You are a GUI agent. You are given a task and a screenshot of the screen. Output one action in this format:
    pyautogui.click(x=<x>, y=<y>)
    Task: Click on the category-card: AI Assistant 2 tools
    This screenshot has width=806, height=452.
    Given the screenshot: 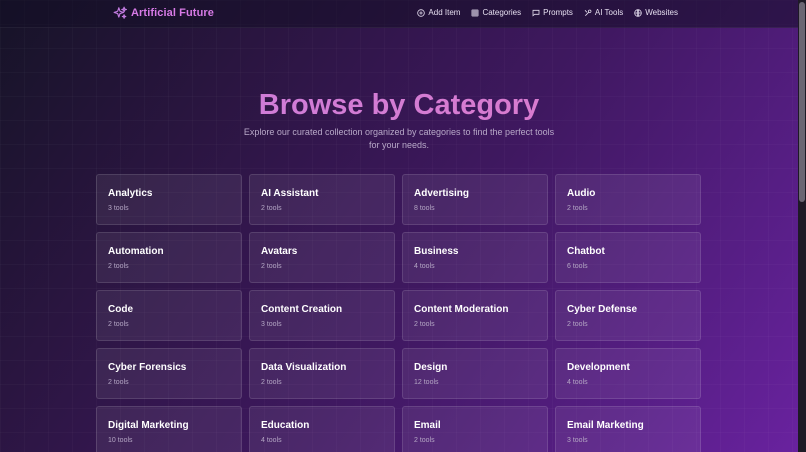 What is the action you would take?
    pyautogui.click(x=322, y=199)
    